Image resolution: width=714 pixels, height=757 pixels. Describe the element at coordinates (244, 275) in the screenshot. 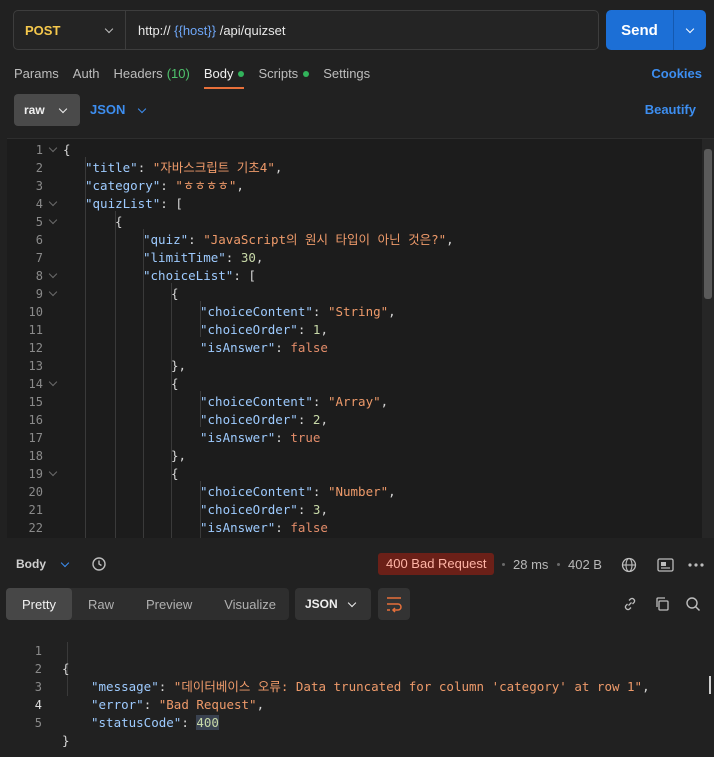

I see `json-punctuation: : [` at that location.